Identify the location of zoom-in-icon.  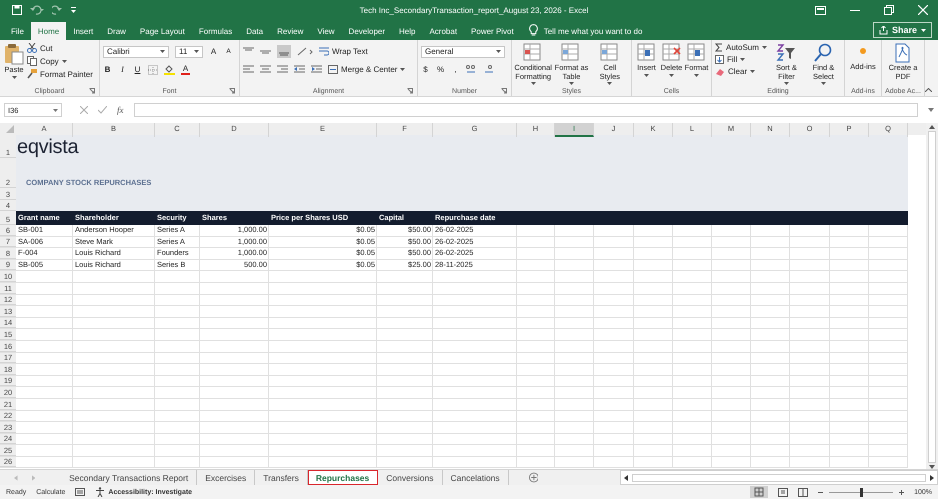
(901, 492).